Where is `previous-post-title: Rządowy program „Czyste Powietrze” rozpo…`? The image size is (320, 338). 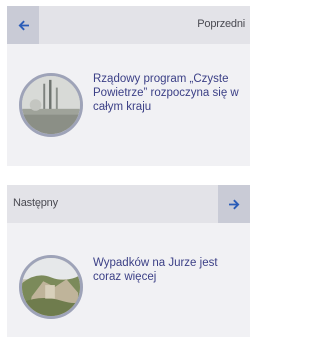 previous-post-title: Rządowy program „Czyste Powietrze” rozpo… is located at coordinates (168, 93).